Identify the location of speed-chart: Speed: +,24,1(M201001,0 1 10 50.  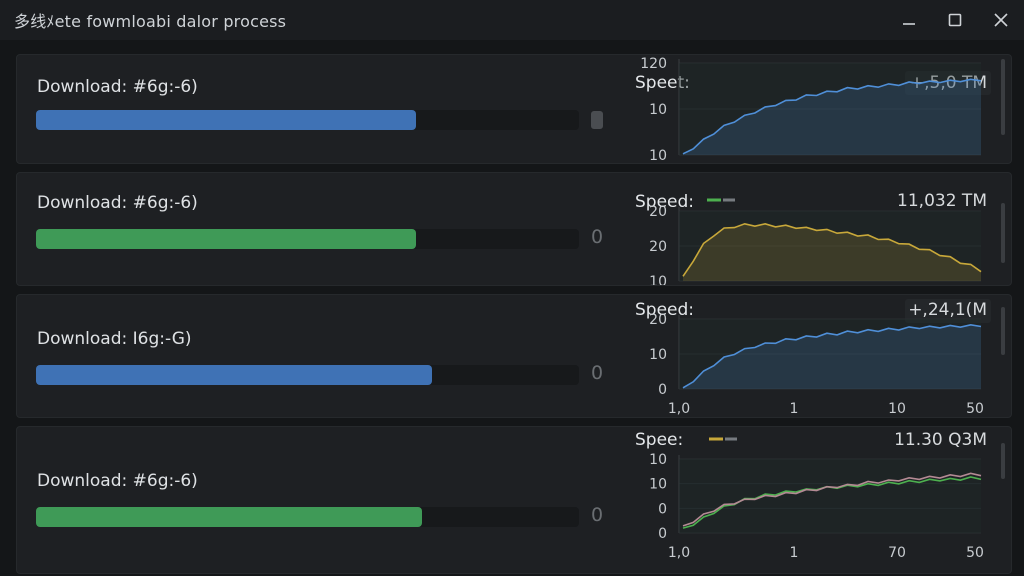
(813, 358).